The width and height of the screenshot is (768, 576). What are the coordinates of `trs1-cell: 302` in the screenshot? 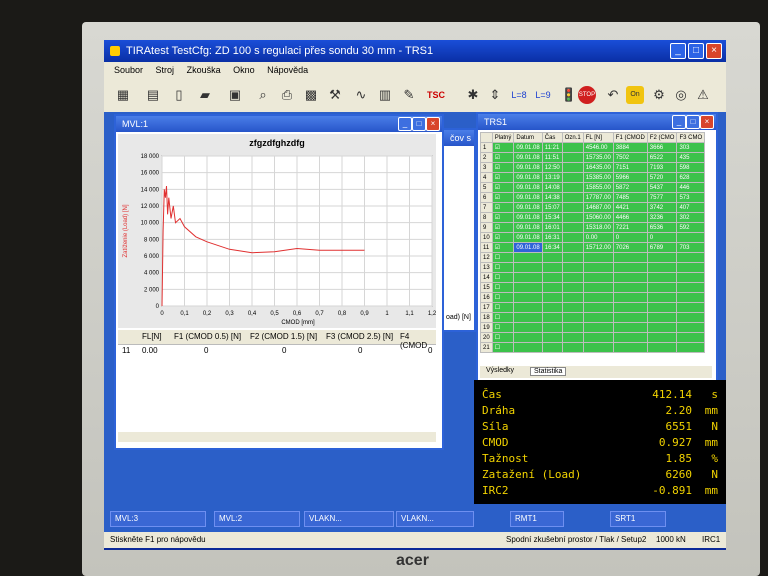 It's located at (691, 217).